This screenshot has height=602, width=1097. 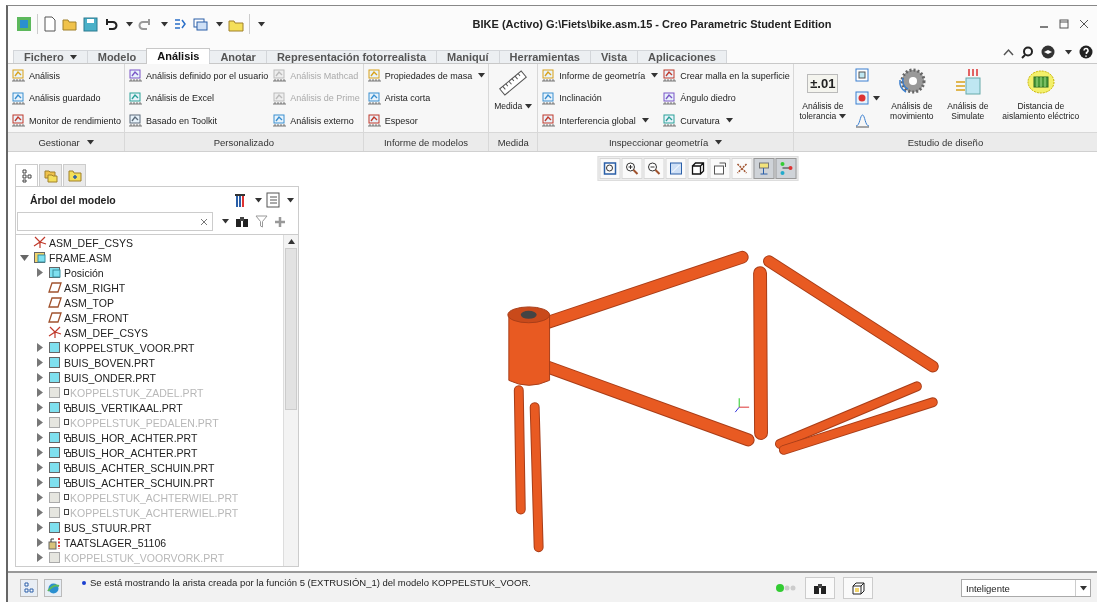 What do you see at coordinates (149, 257) in the screenshot?
I see `tree-item: FRAME.ASM` at bounding box center [149, 257].